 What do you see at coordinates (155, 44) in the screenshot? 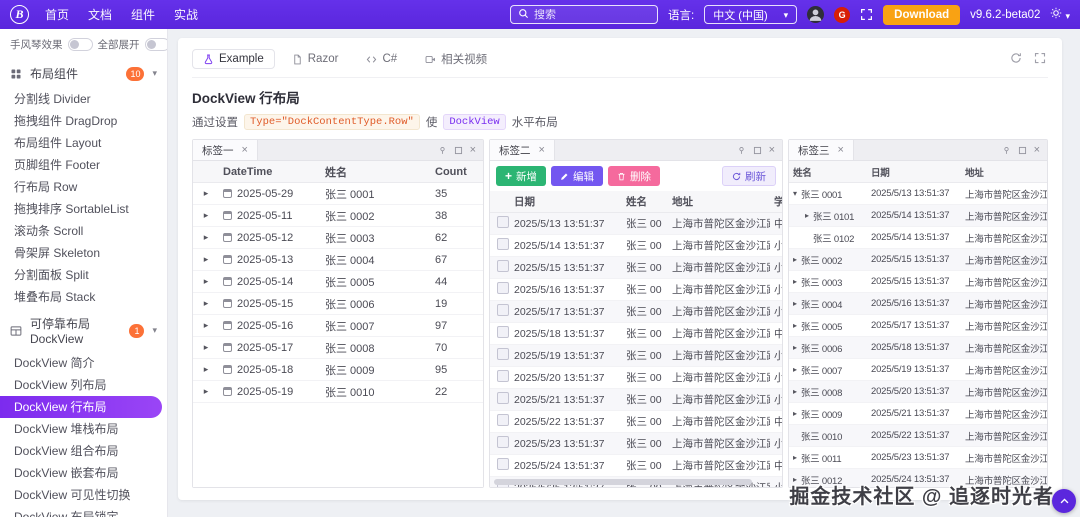
I see `expand-all-toggle` at bounding box center [155, 44].